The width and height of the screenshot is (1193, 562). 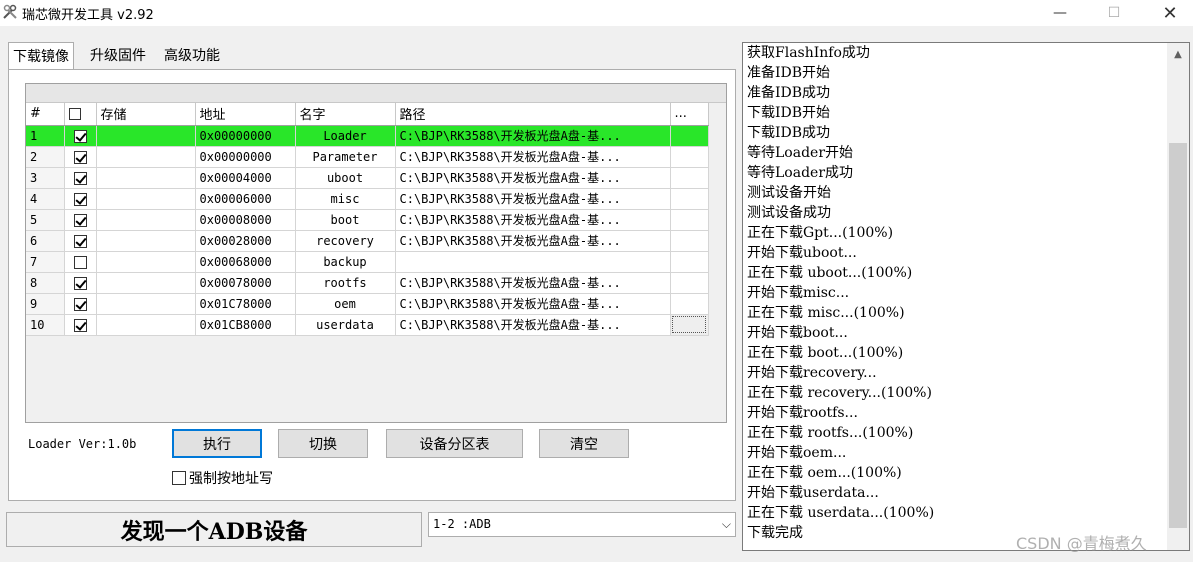 I want to click on clear-button: 清空, so click(x=584, y=443).